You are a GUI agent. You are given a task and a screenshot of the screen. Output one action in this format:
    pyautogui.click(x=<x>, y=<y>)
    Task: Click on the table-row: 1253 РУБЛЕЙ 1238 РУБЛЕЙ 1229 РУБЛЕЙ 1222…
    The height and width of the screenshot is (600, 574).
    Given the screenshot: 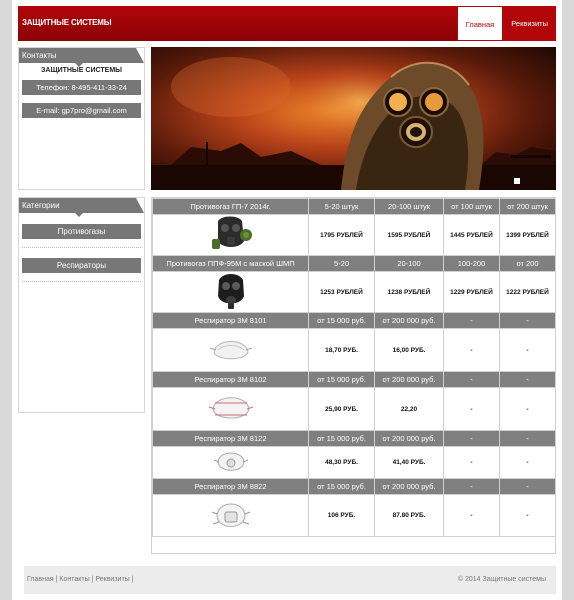 What is the action you would take?
    pyautogui.click(x=354, y=292)
    